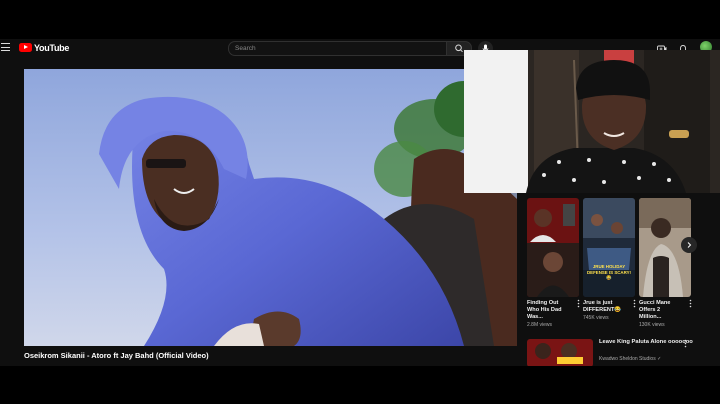 Image resolution: width=720 pixels, height=404 pixels. What do you see at coordinates (540, 325) in the screenshot?
I see `short-views: 2.8M views` at bounding box center [540, 325].